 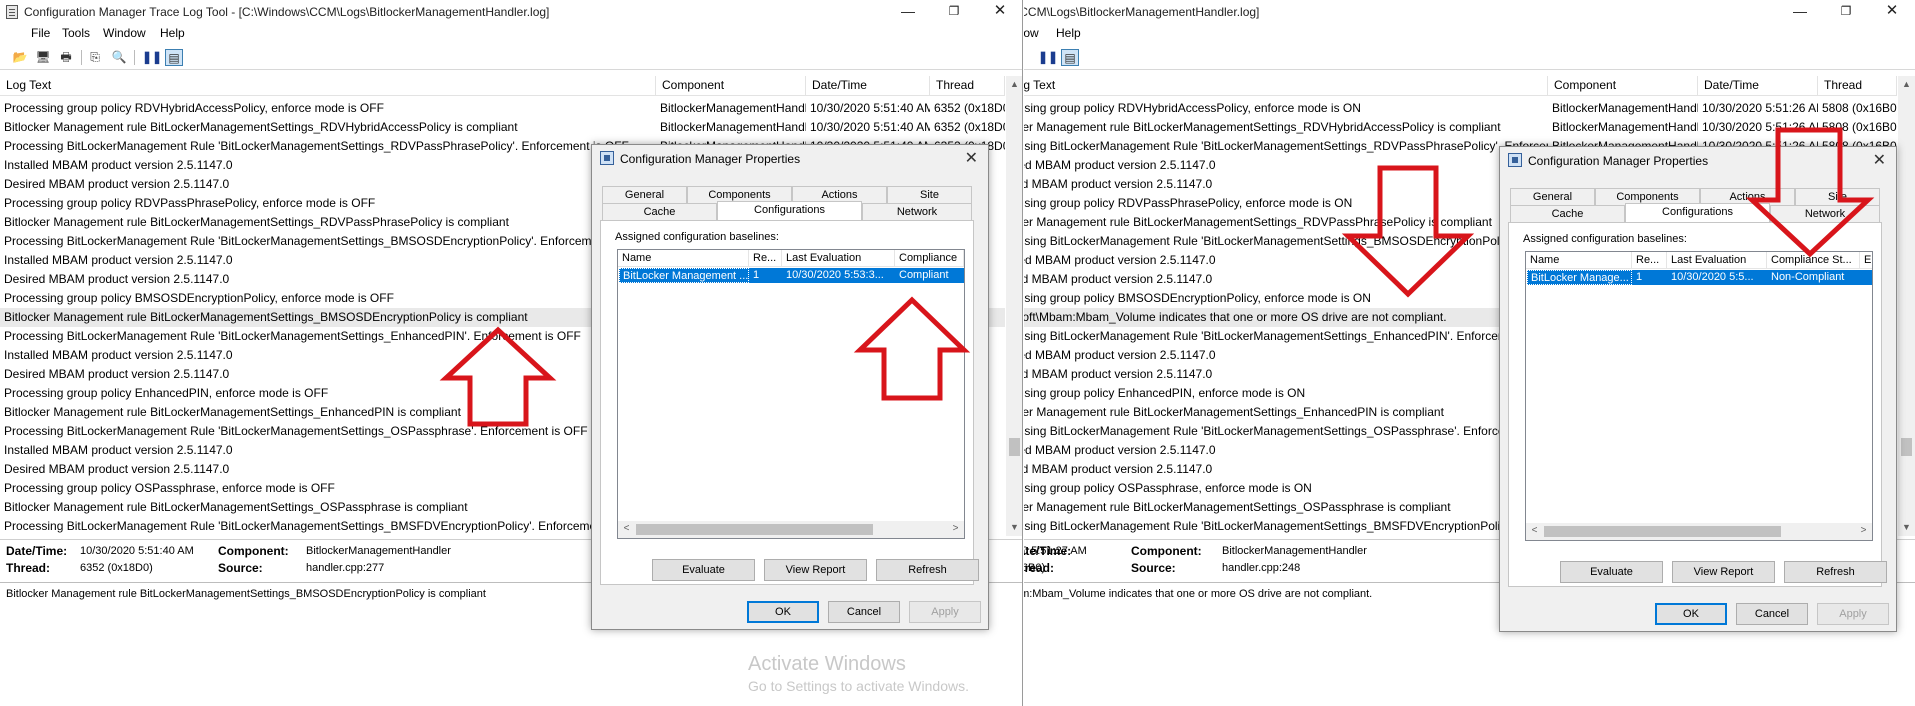 What do you see at coordinates (137, 551) in the screenshot?
I see `datetime-value: 10/30/2020 5:51:40 AM` at bounding box center [137, 551].